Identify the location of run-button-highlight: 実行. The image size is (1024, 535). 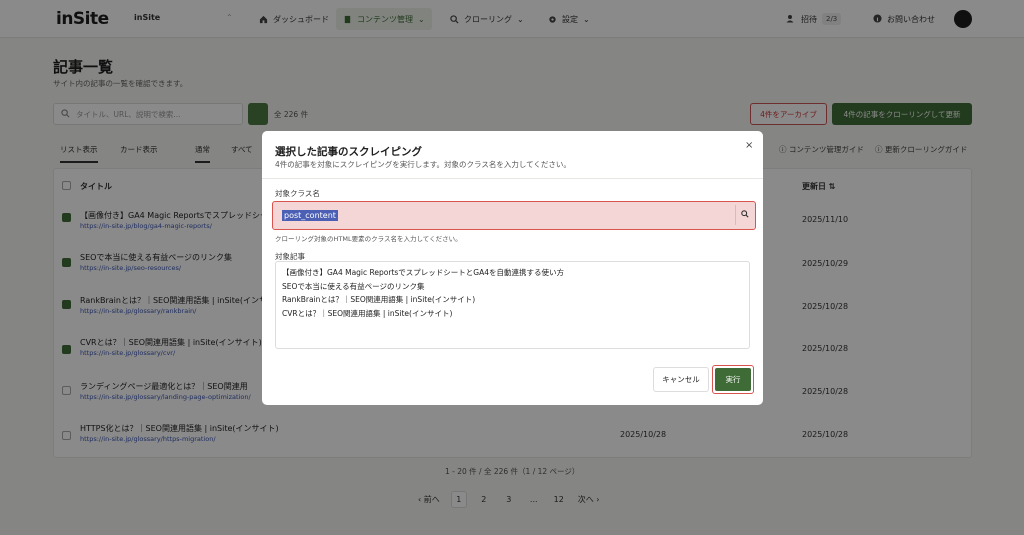
(733, 379).